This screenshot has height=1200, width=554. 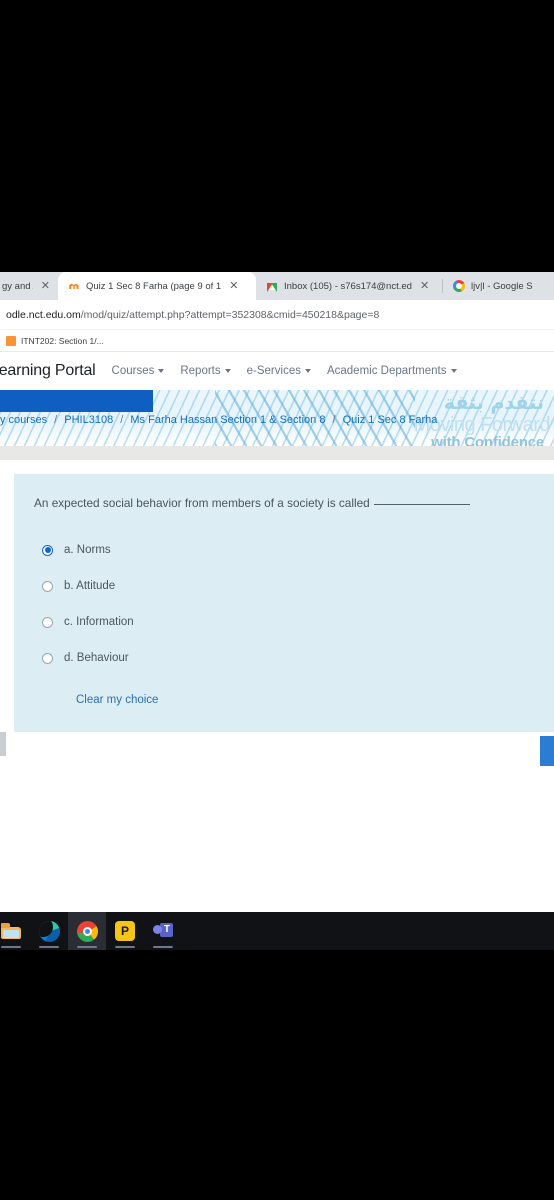 I want to click on nav-item-reports: Reports, so click(x=205, y=371).